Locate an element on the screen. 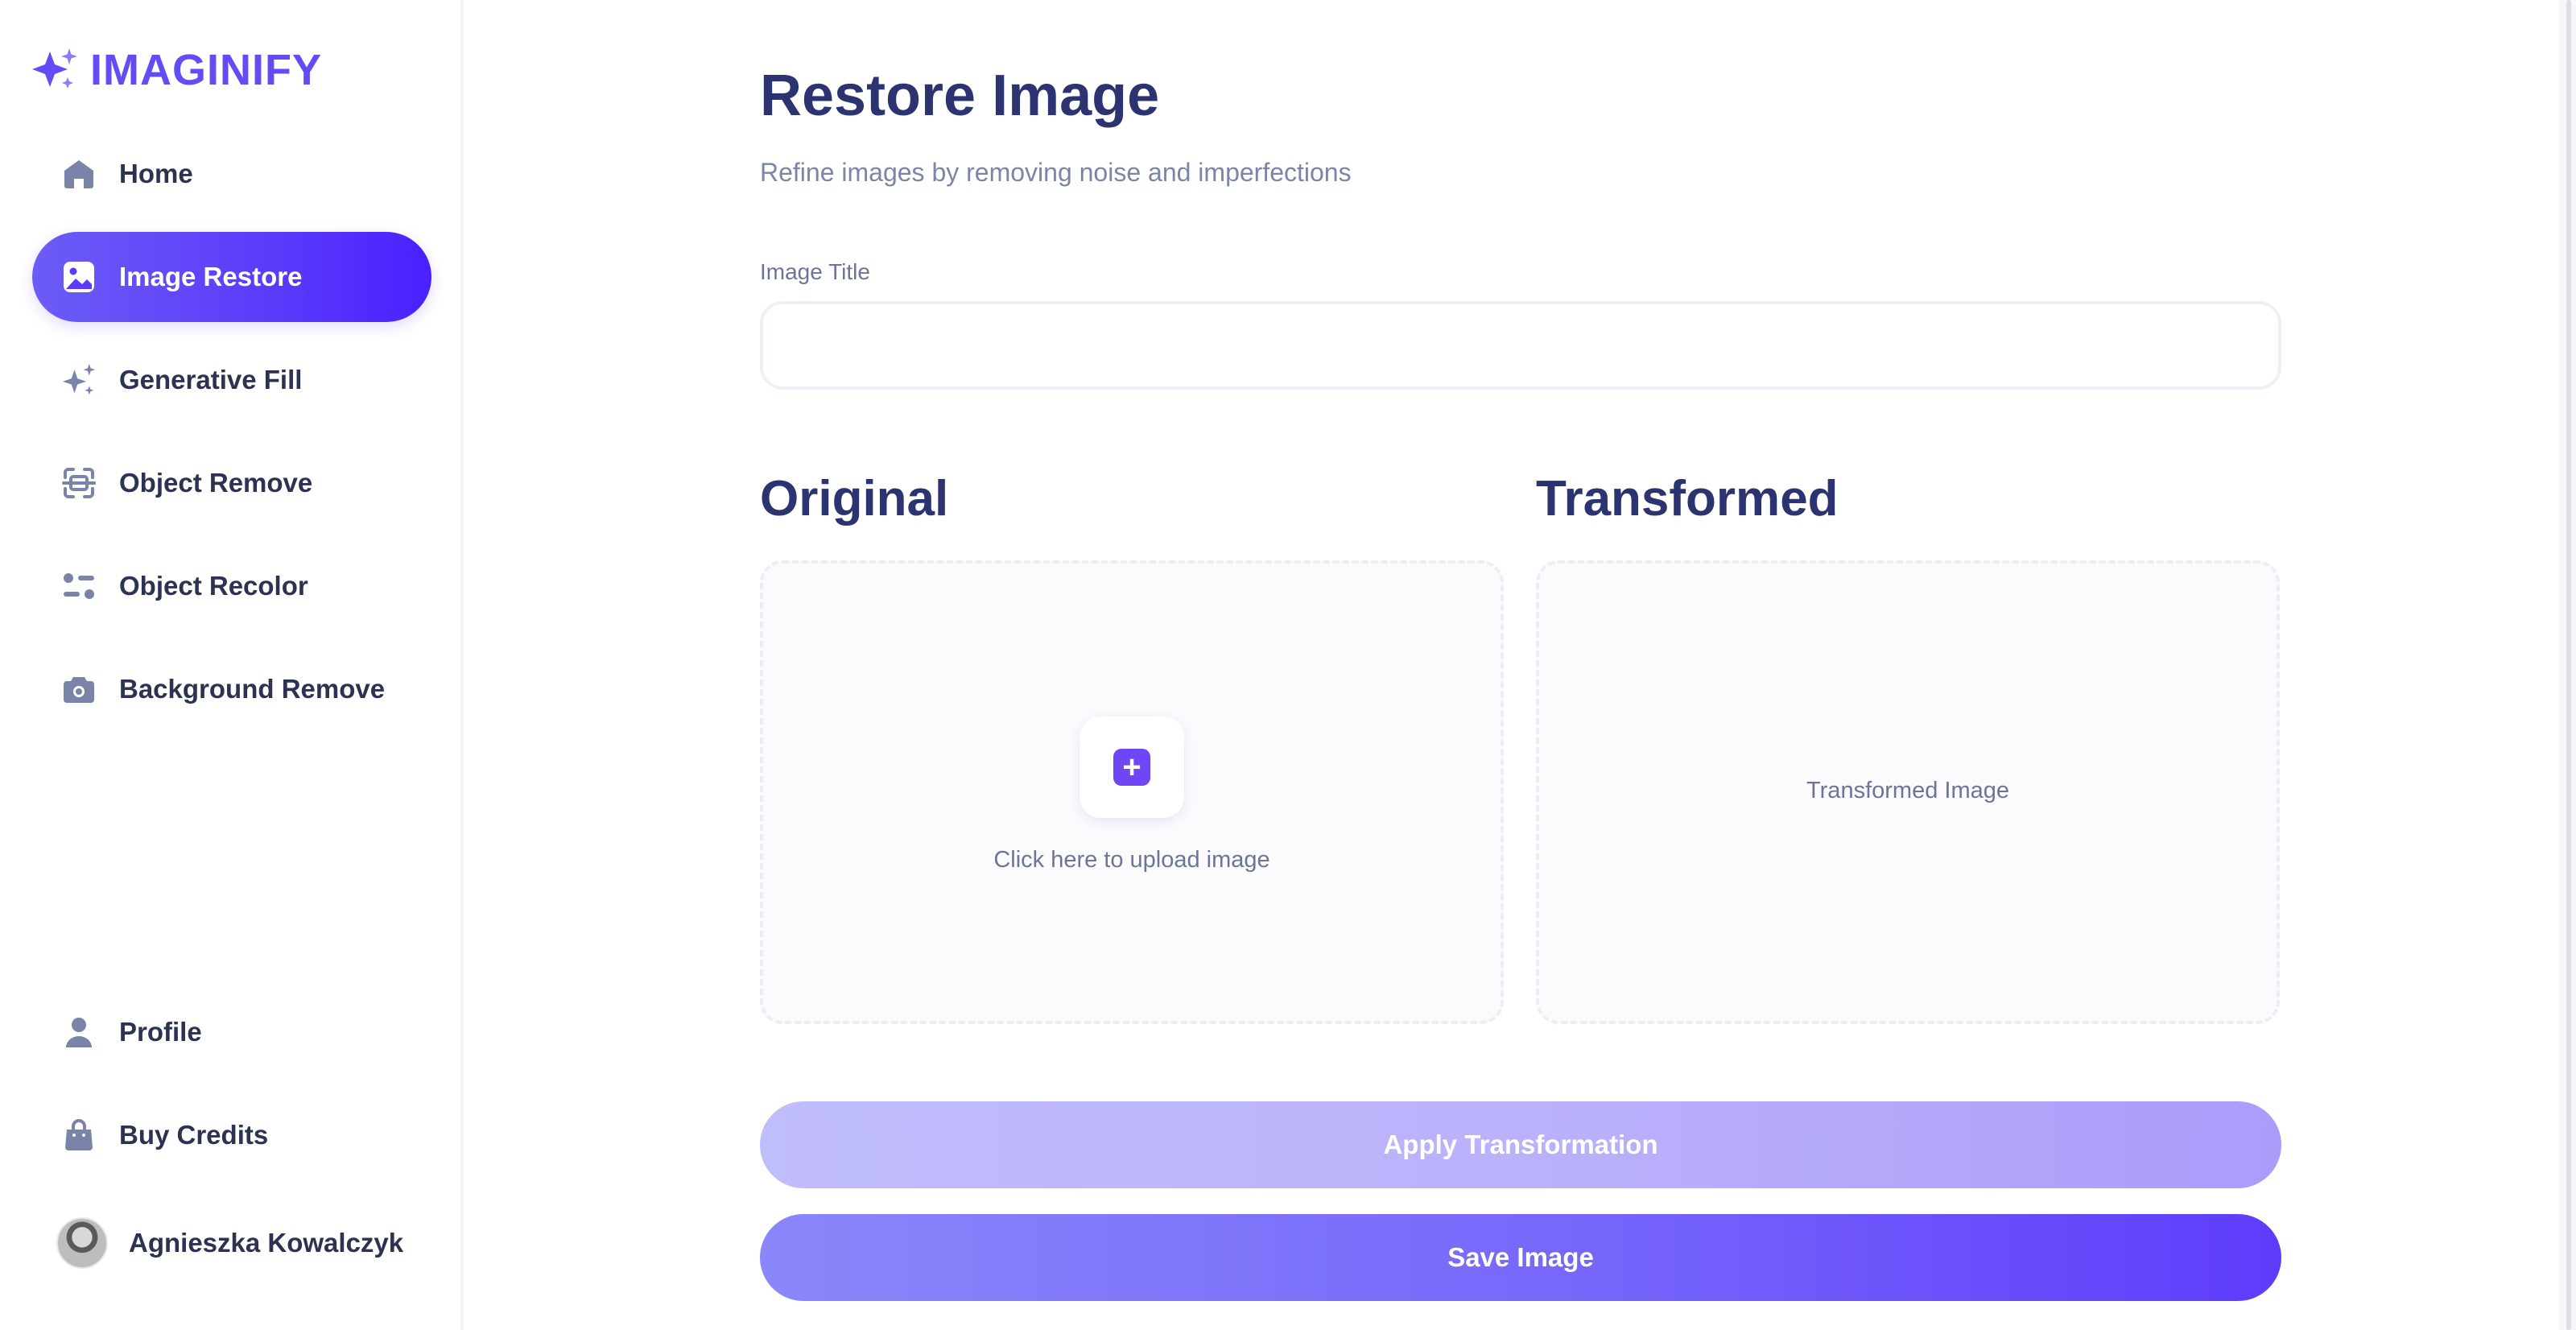  sparkles-icon is located at coordinates (54, 68).